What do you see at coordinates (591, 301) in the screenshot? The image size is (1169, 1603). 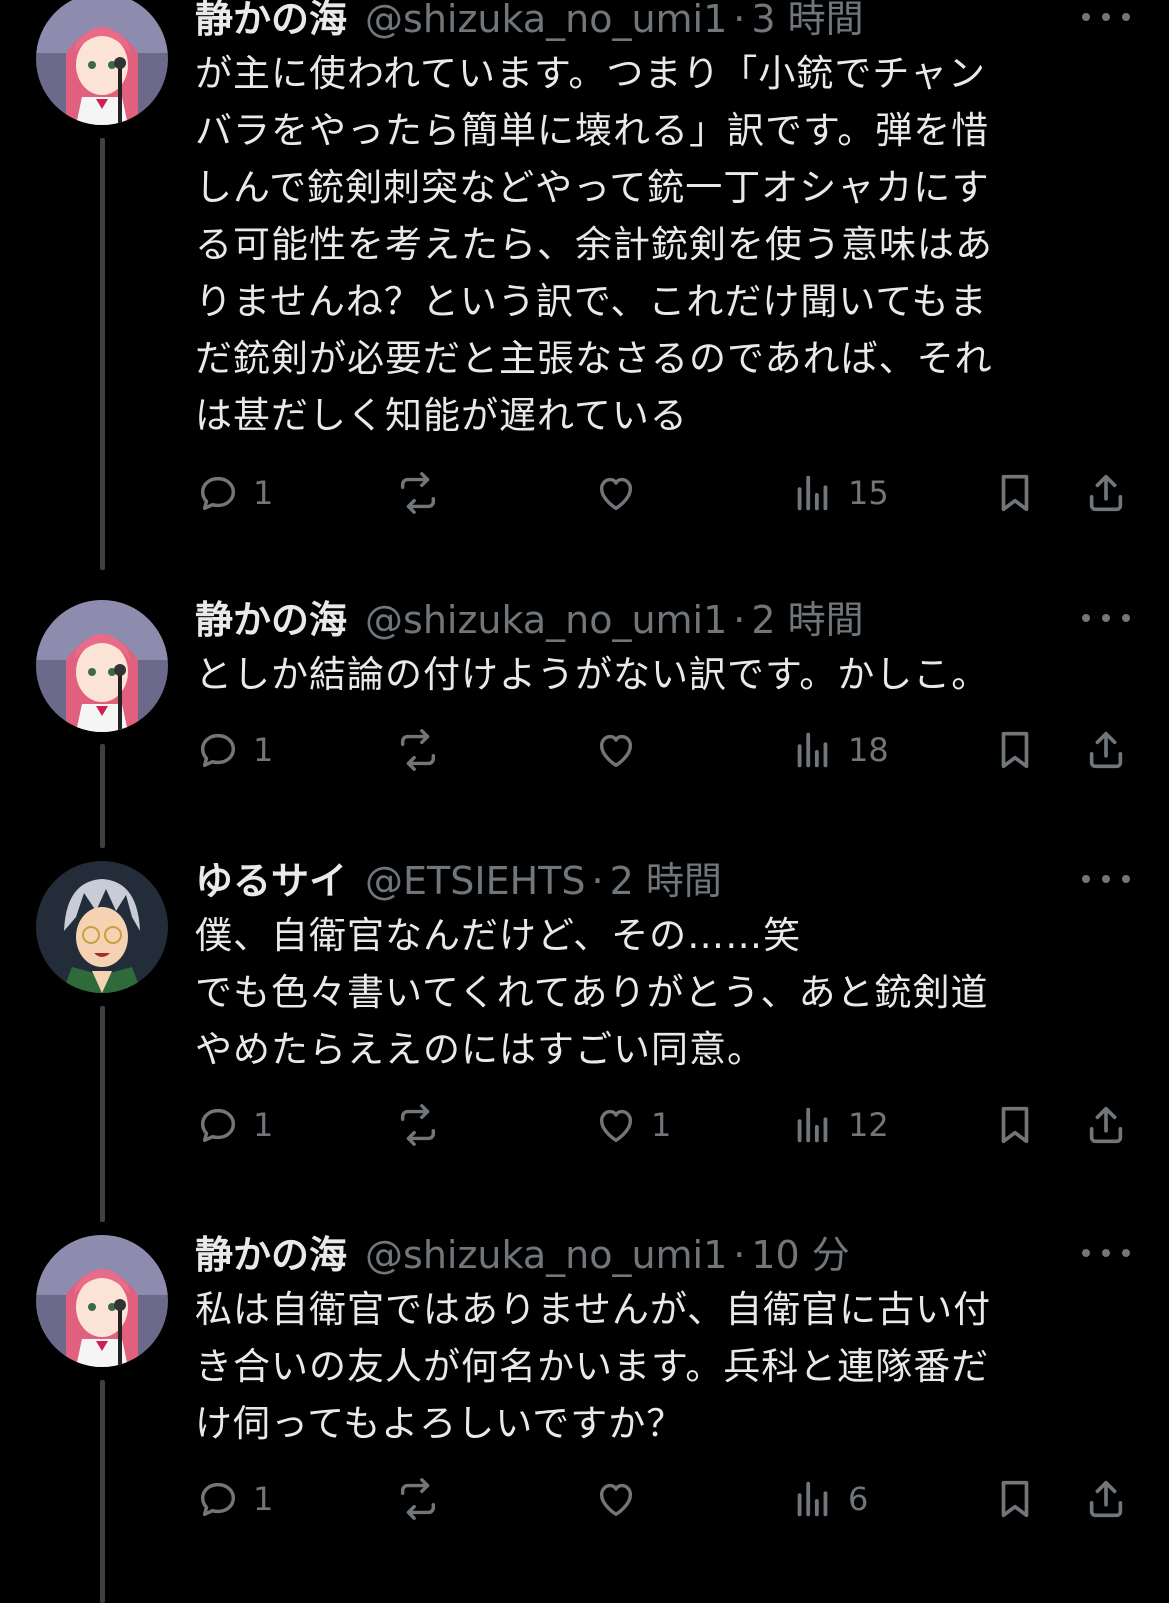 I see `tweet-text-line: りませんね？という訳で、これだけ聞いてもま` at bounding box center [591, 301].